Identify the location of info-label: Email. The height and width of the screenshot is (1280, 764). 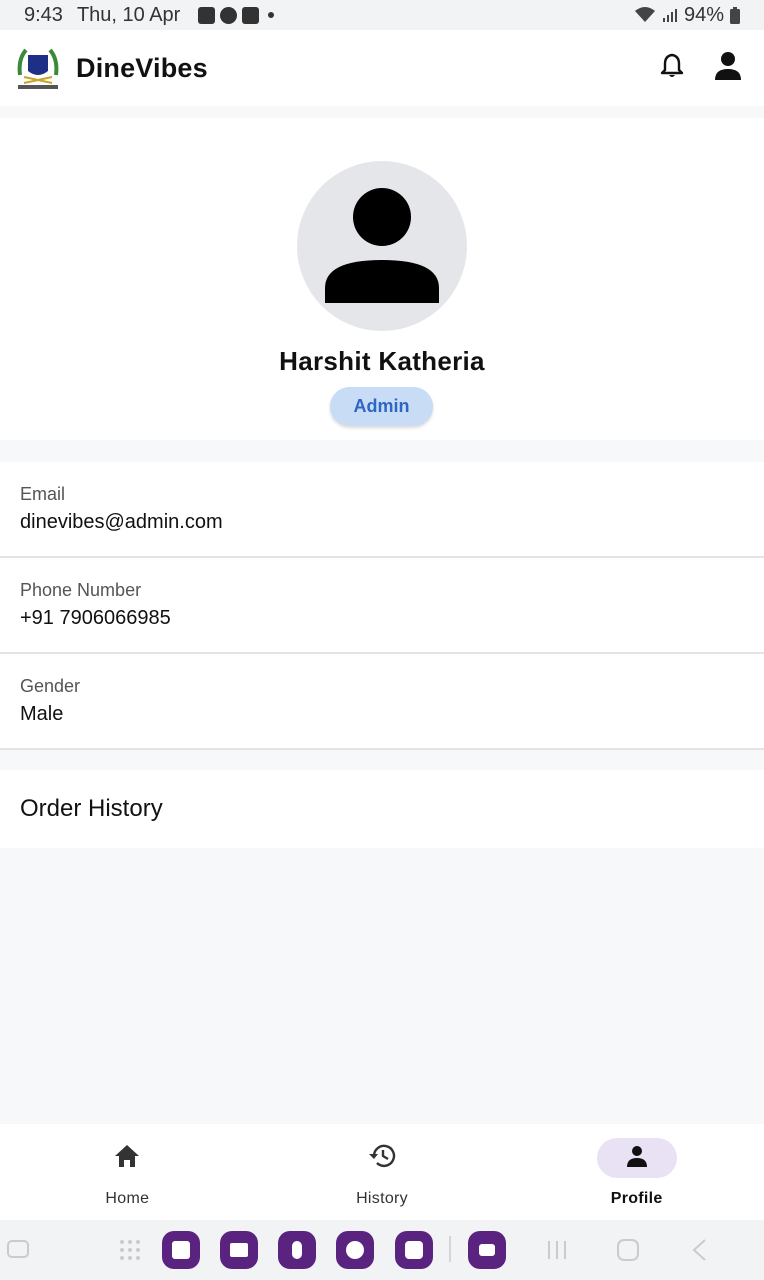
(43, 494).